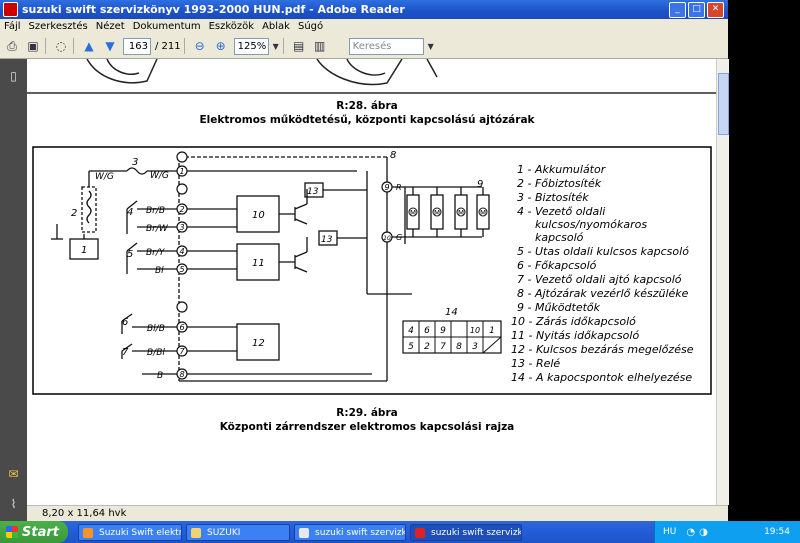  What do you see at coordinates (258, 215) in the screenshot?
I see `component-10-label: 10` at bounding box center [258, 215].